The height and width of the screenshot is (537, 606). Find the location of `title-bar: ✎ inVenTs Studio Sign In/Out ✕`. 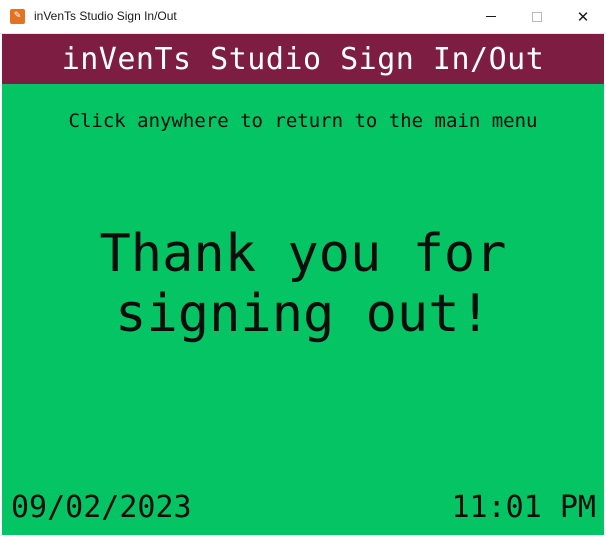

title-bar: ✎ inVenTs Studio Sign In/Out ✕ is located at coordinates (303, 17).